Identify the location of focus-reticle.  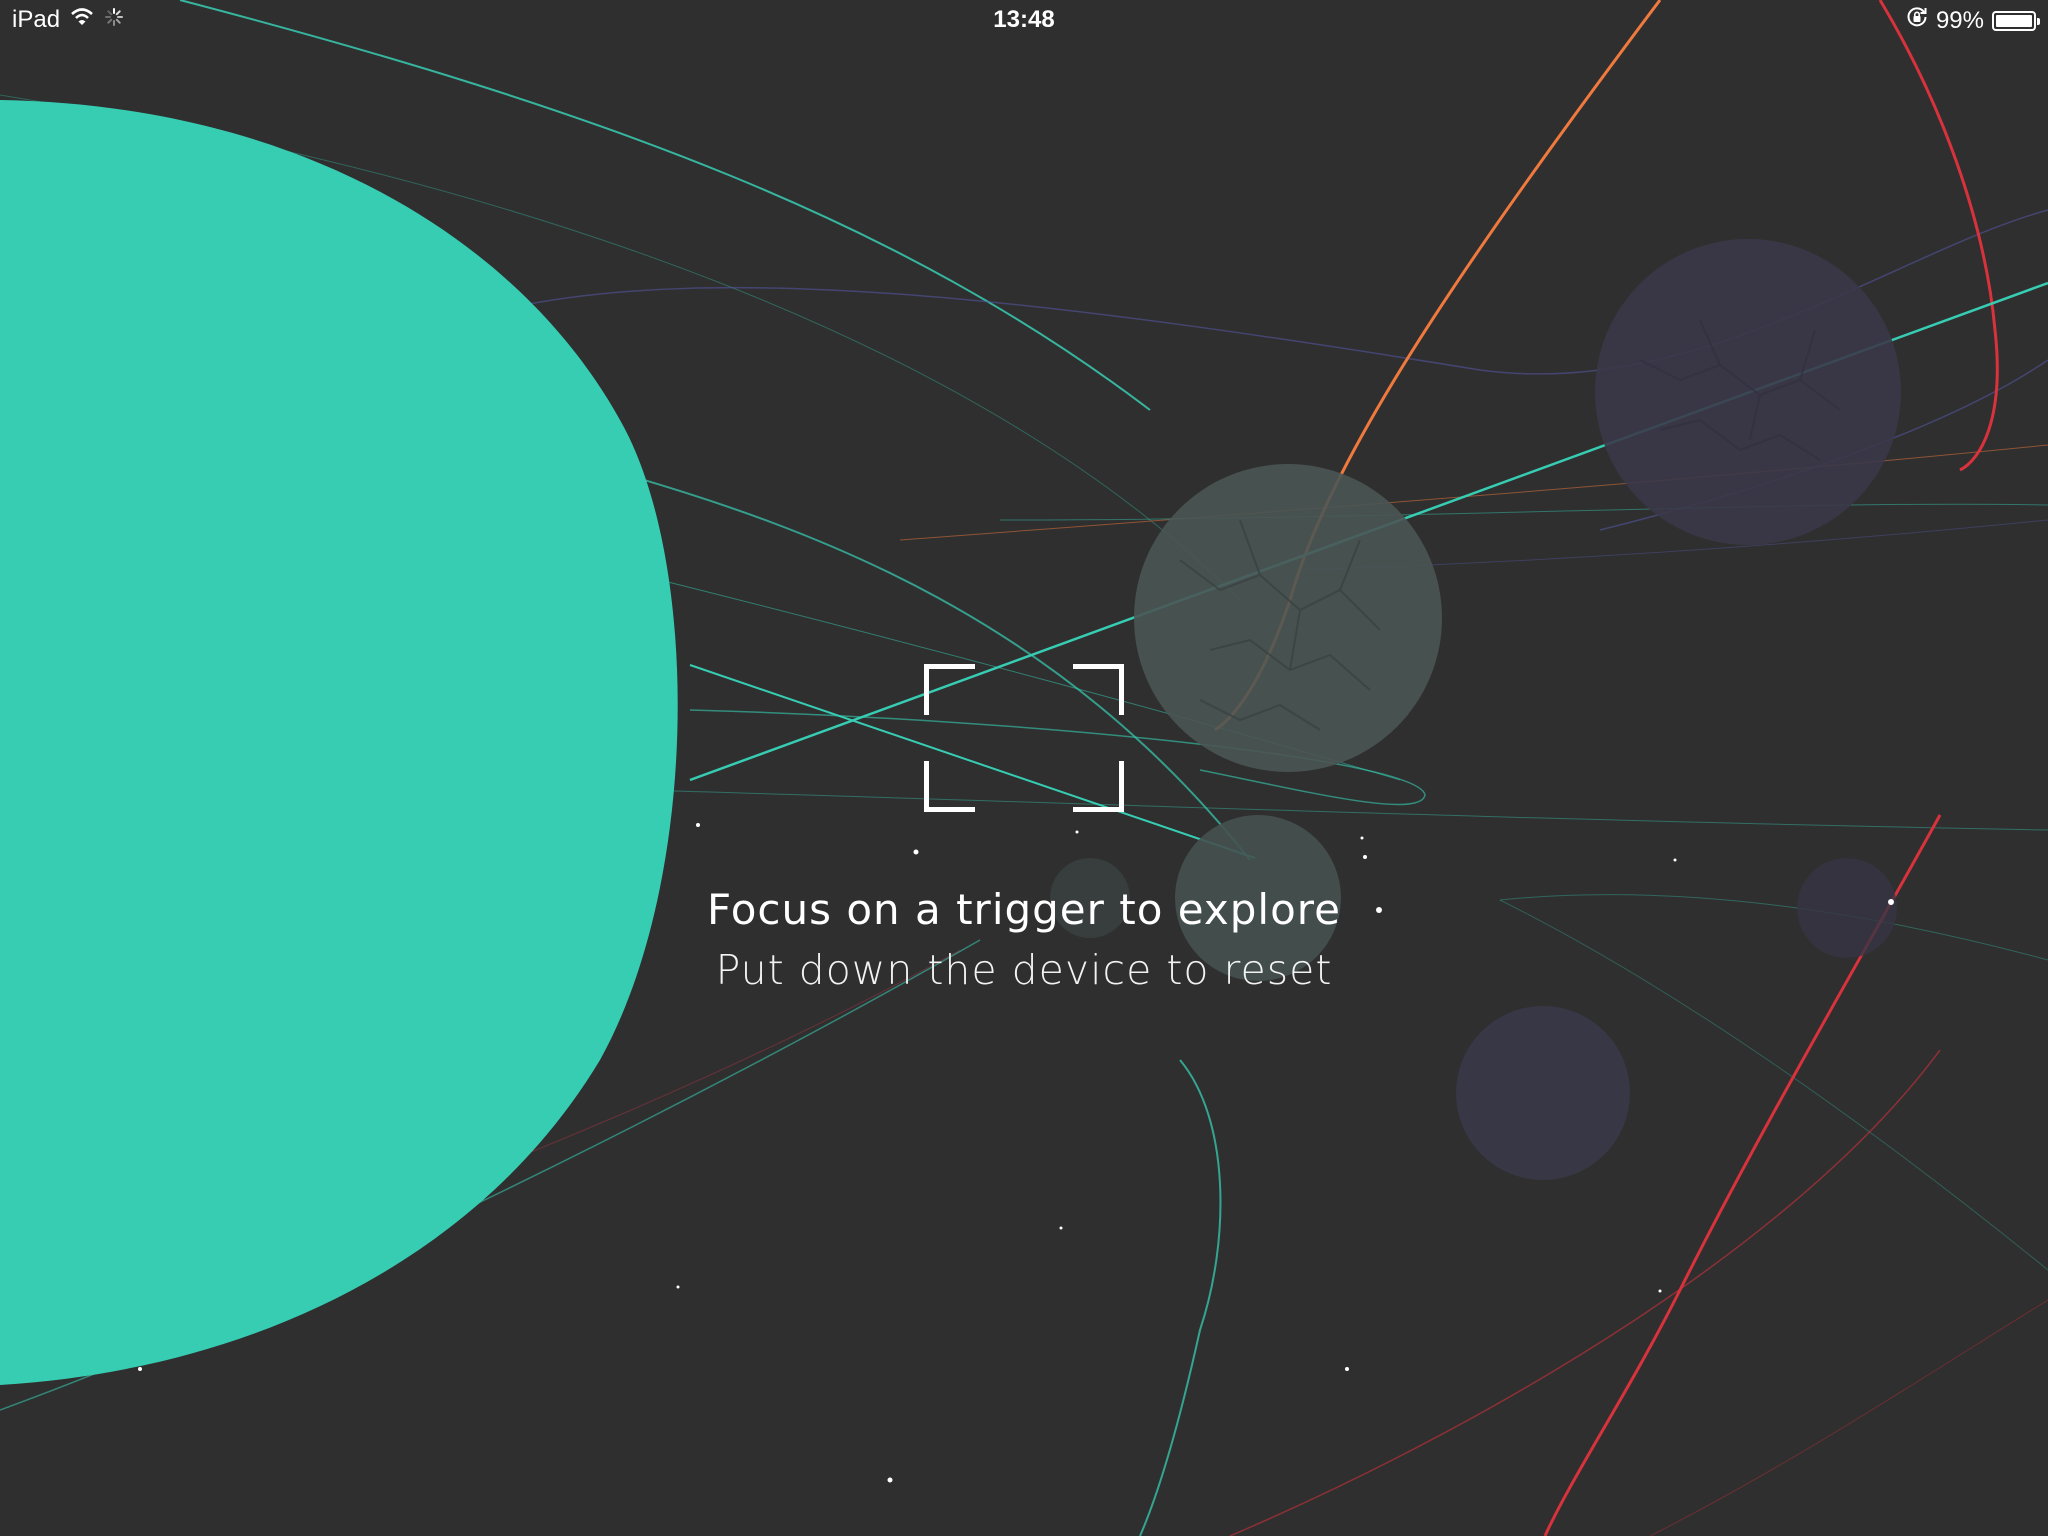
(1024, 738).